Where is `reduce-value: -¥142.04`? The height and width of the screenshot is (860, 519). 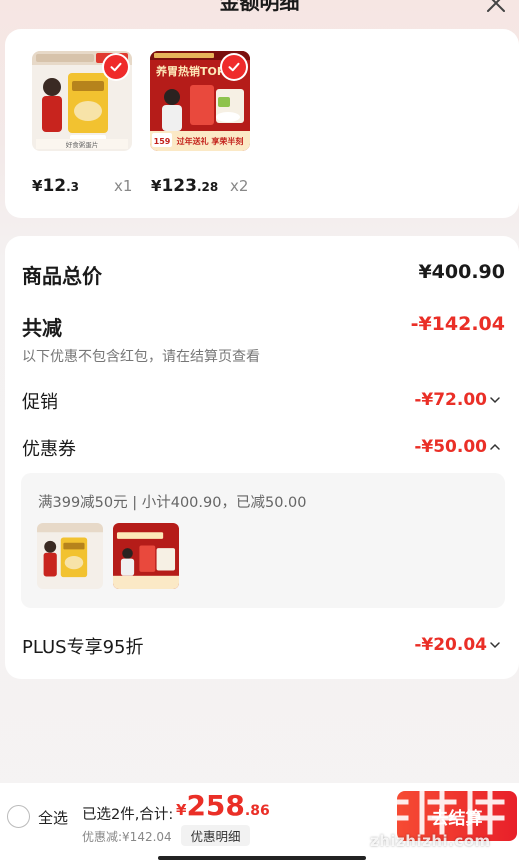
reduce-value: -¥142.04 is located at coordinates (457, 324).